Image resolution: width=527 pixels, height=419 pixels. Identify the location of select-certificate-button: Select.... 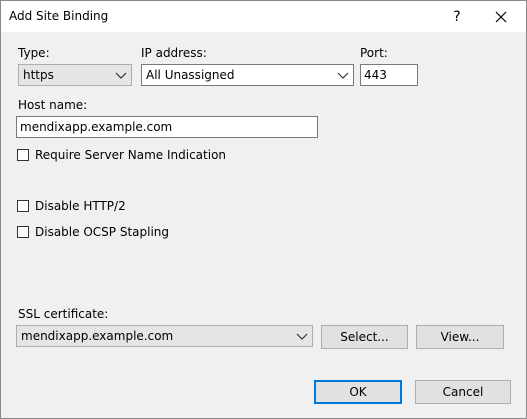
(364, 337).